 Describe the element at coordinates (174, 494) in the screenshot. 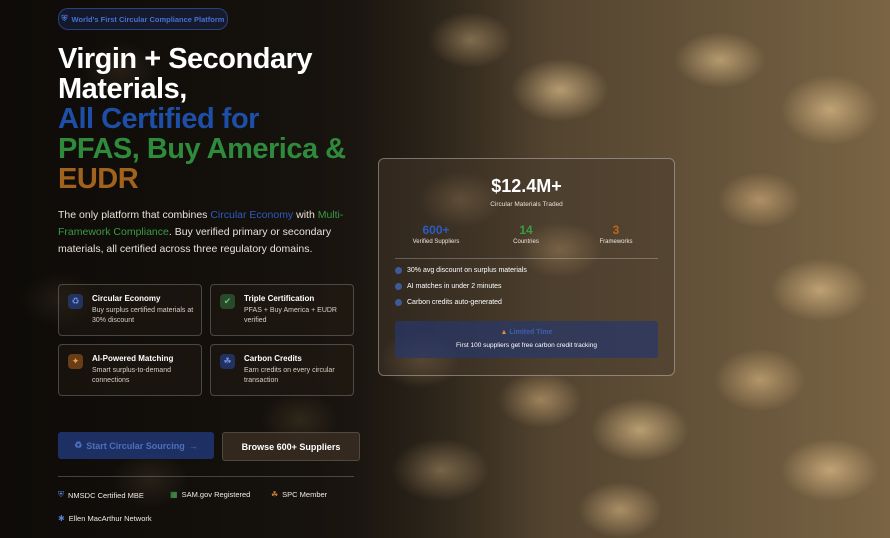

I see `building-icon: ▦` at that location.